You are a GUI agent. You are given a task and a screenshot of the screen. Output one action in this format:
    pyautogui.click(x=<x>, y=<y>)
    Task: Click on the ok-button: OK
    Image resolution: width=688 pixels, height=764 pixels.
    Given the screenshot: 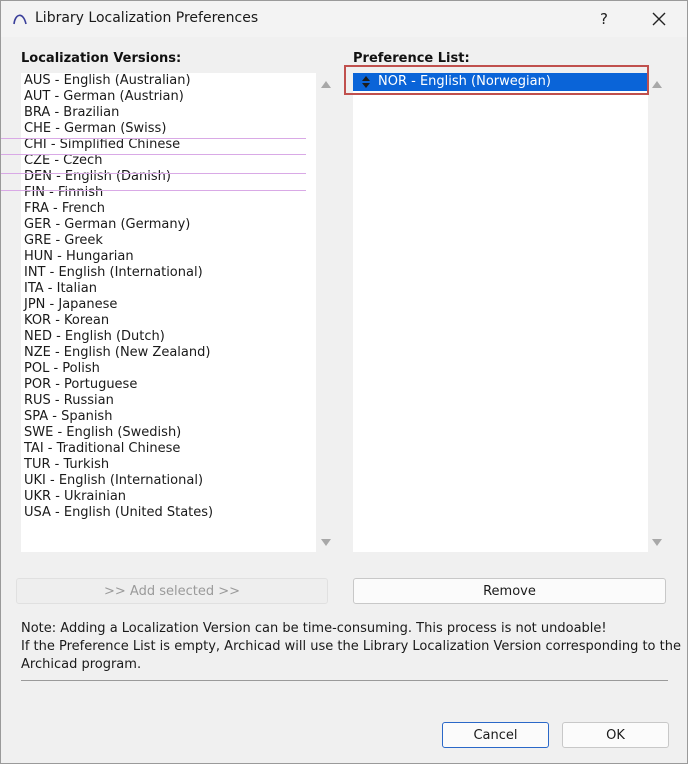 What is the action you would take?
    pyautogui.click(x=615, y=735)
    